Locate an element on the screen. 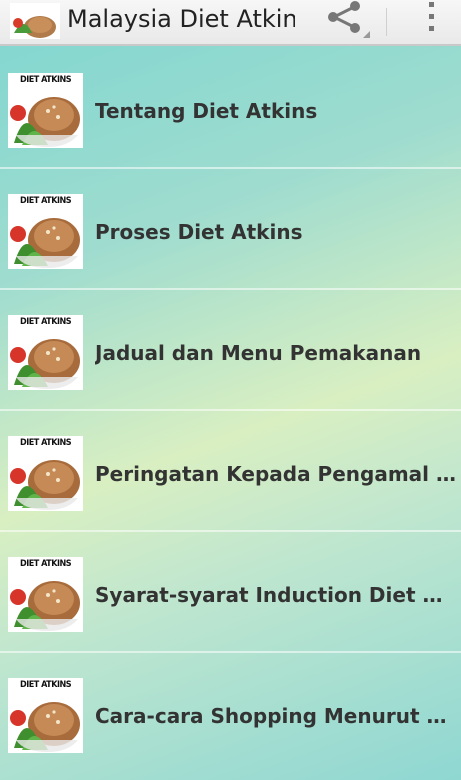 Image resolution: width=461 pixels, height=780 pixels. list-item-label: Syarat-syarat Induction Diet Atkins is located at coordinates (276, 595).